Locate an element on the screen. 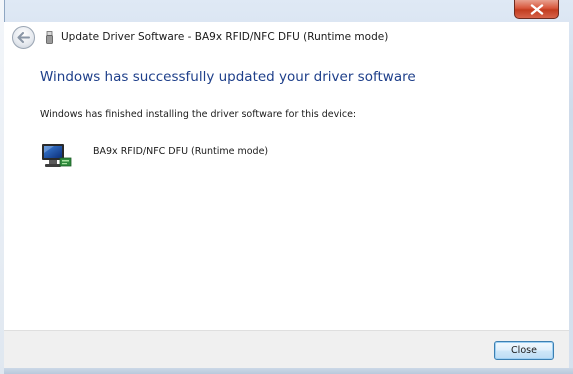 This screenshot has width=573, height=374. back-button is located at coordinates (23, 37).